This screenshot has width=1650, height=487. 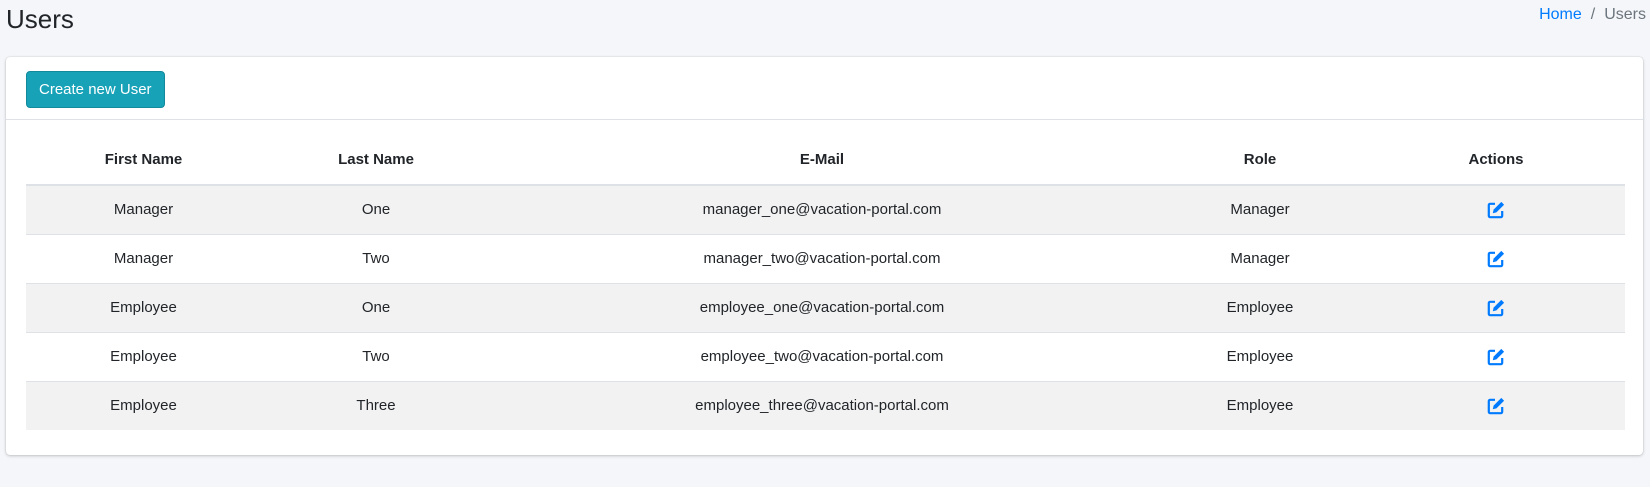 I want to click on page-title: Users, so click(x=40, y=19).